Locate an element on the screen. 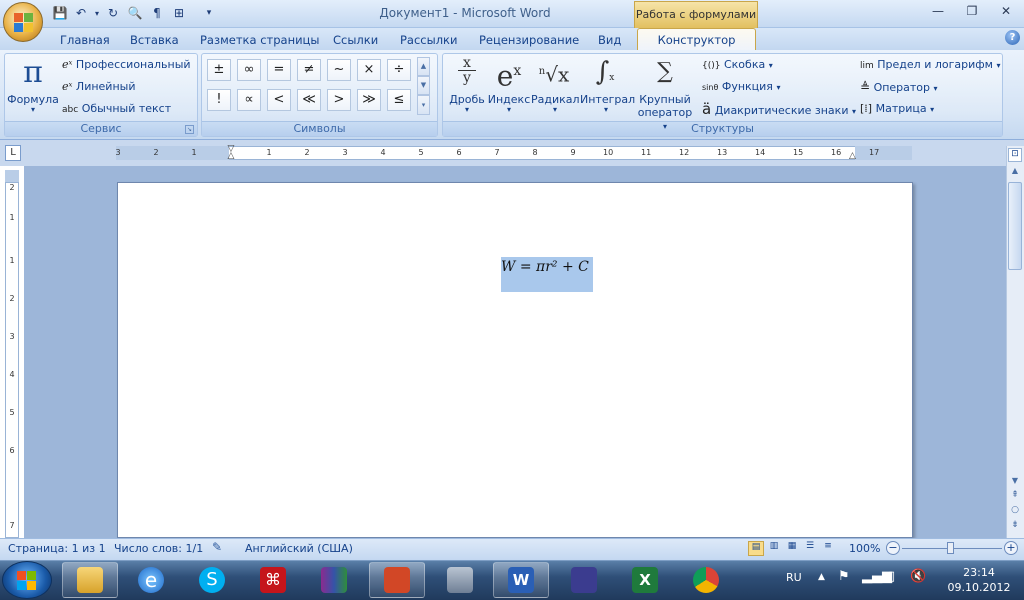 The image size is (1024, 600). professional-button: eˣ Профессиональный is located at coordinates (126, 65).